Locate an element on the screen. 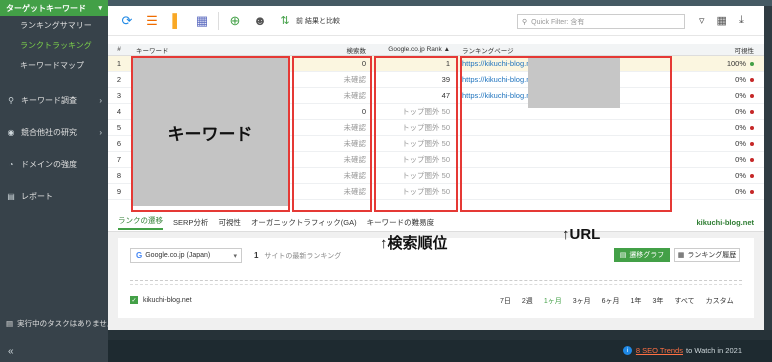 Image resolution: width=772 pixels, height=362 pixels. download-icon: ⤓ is located at coordinates (741, 20).